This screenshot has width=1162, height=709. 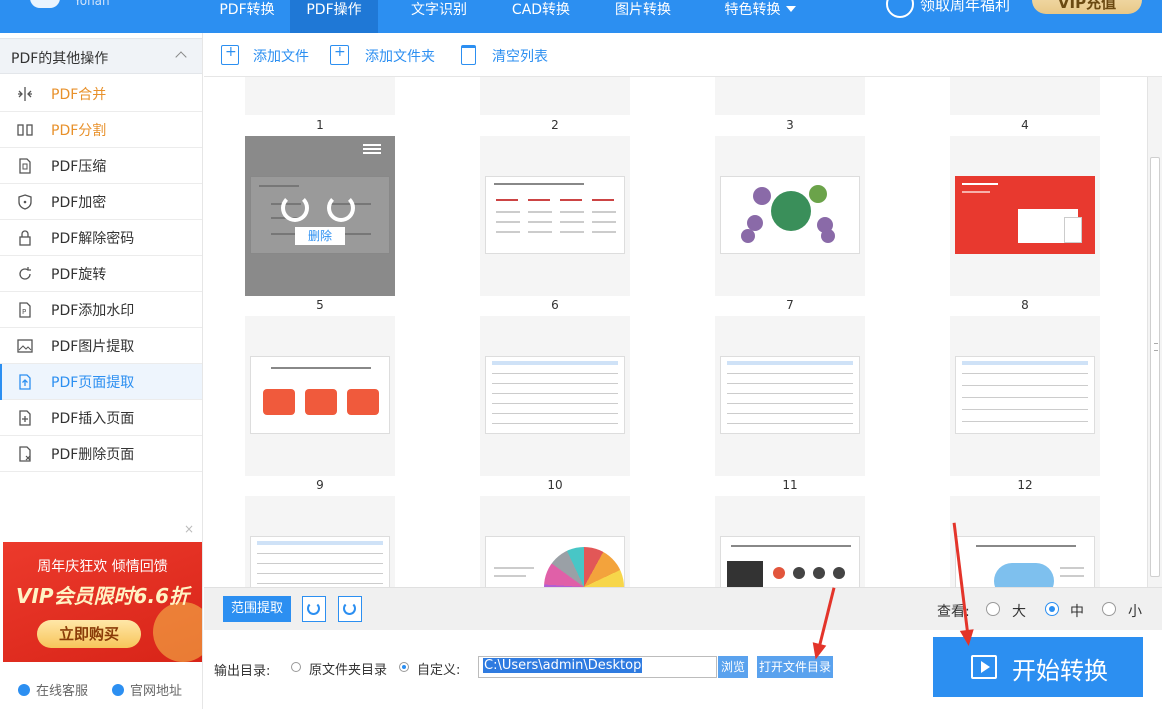 What do you see at coordinates (1060, 671) in the screenshot?
I see `start-convert-label: 开始转换` at bounding box center [1060, 671].